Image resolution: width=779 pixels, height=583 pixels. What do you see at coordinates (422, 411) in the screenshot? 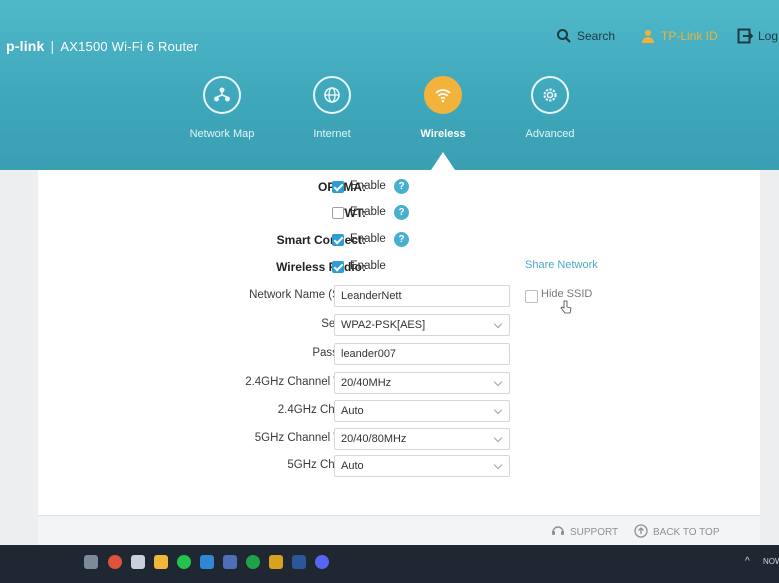
I see `channel-24-select: Auto` at bounding box center [422, 411].